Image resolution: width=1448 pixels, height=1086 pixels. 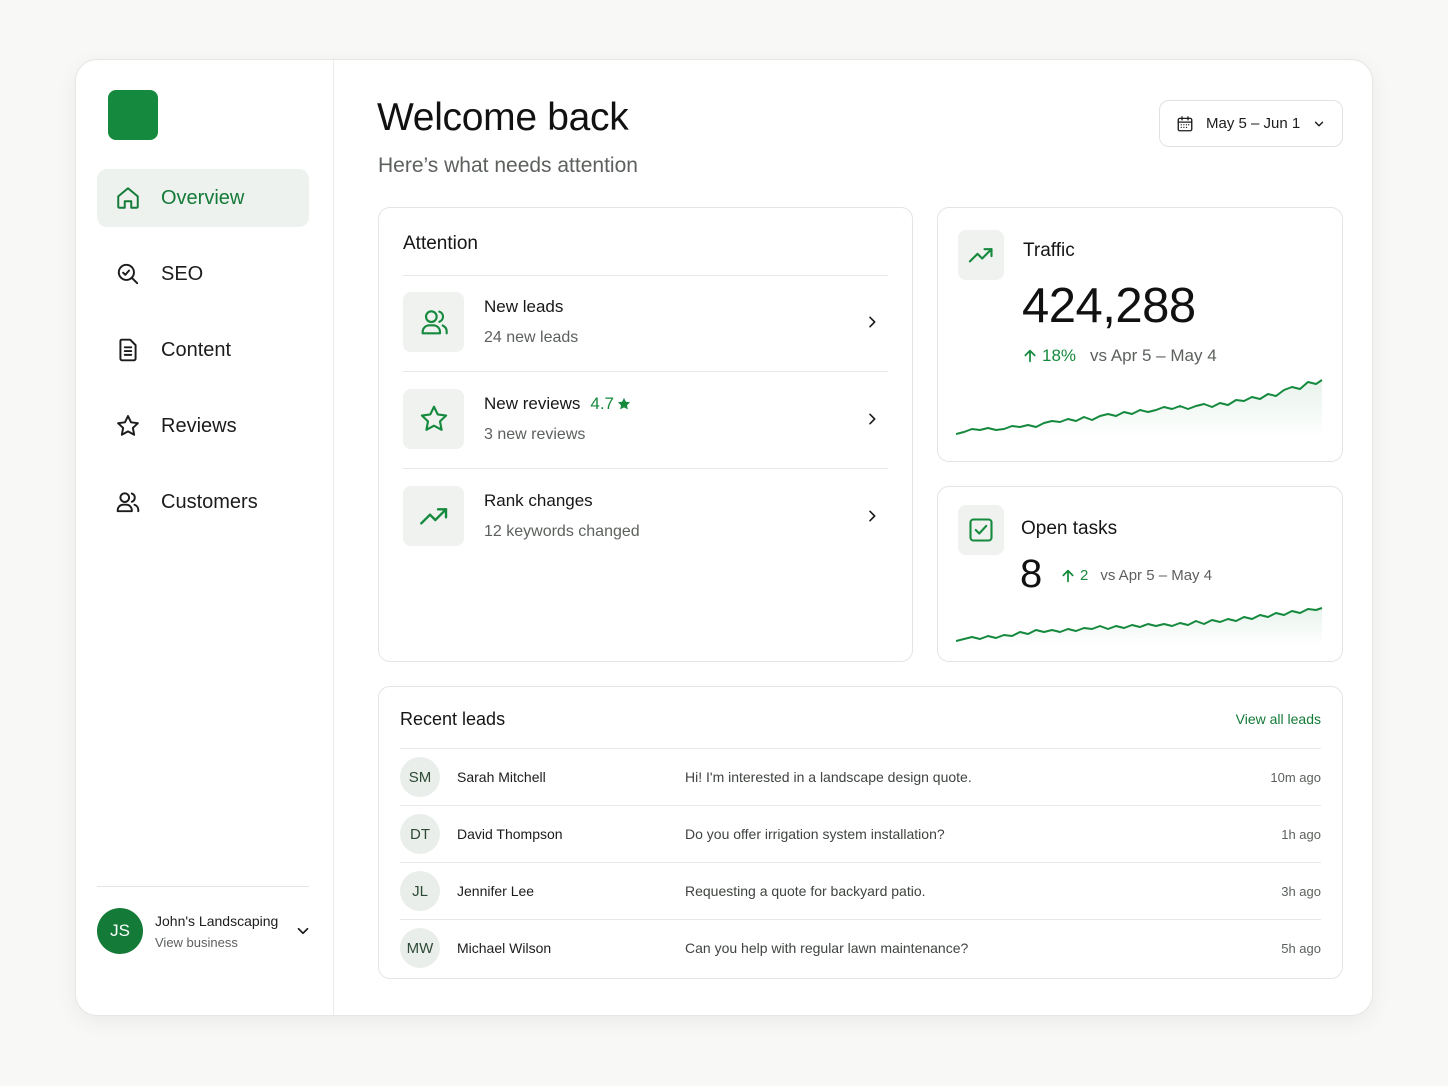 I want to click on search-icon, so click(x=128, y=274).